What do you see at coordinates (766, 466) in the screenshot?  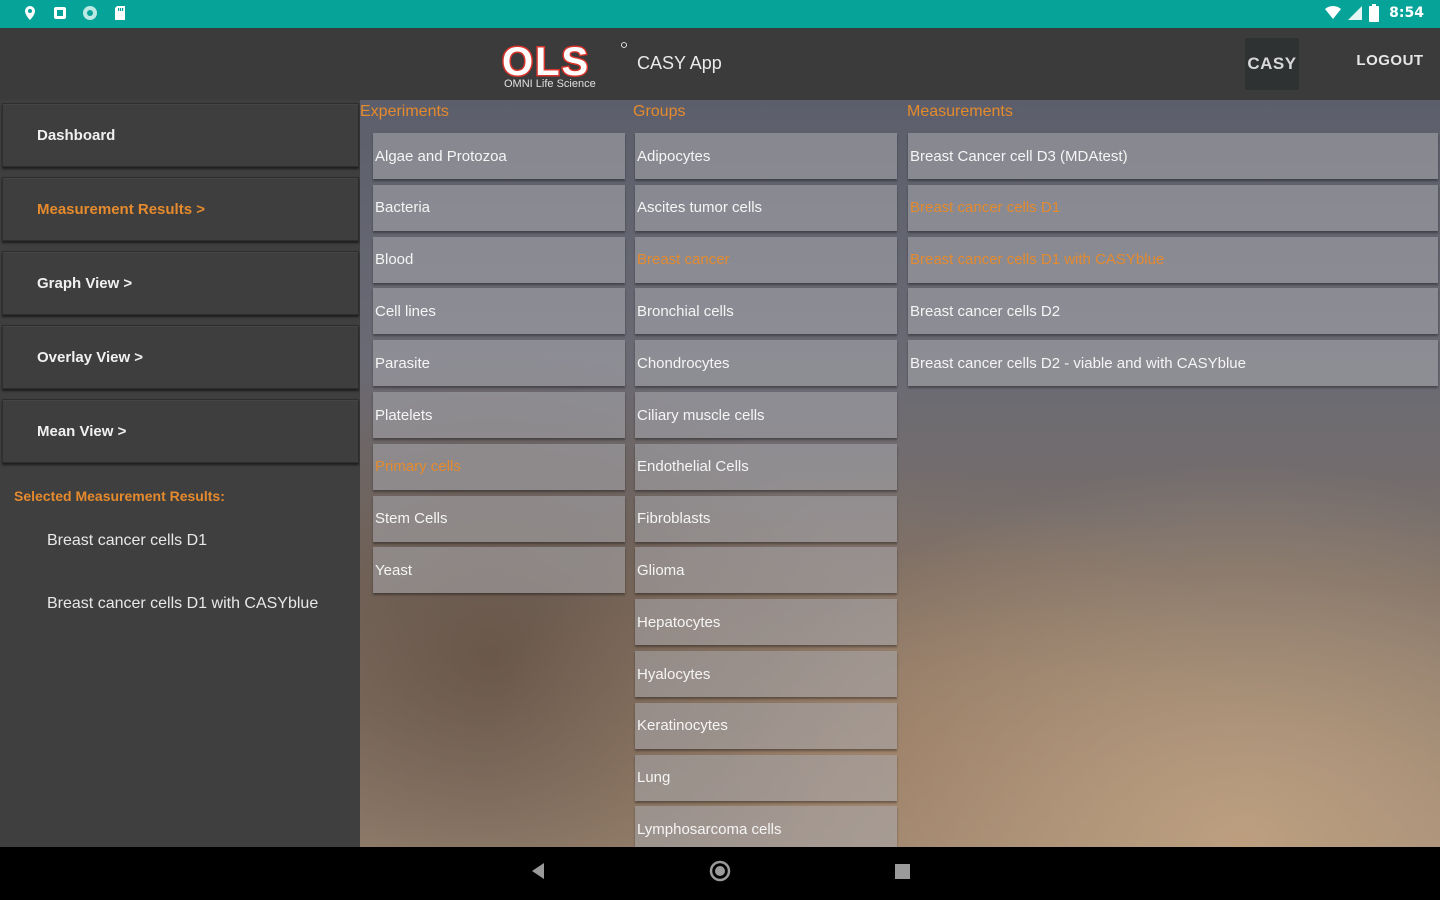 I see `group-item: Endothelial Cells` at bounding box center [766, 466].